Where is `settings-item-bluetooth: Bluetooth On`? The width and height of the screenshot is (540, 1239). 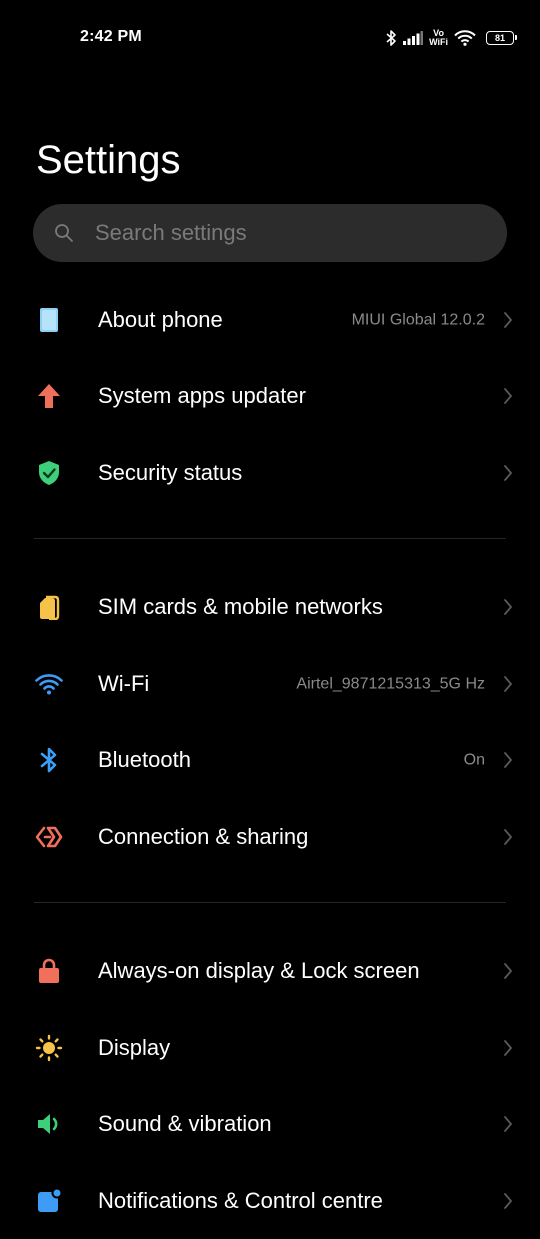 settings-item-bluetooth: Bluetooth On is located at coordinates (270, 760).